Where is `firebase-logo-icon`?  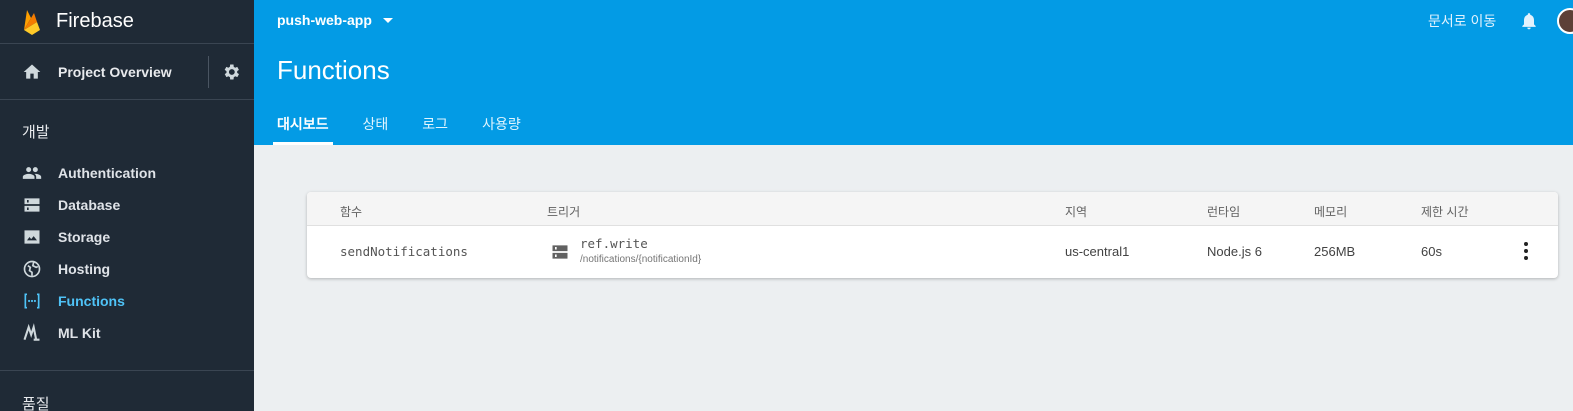 firebase-logo-icon is located at coordinates (32, 22).